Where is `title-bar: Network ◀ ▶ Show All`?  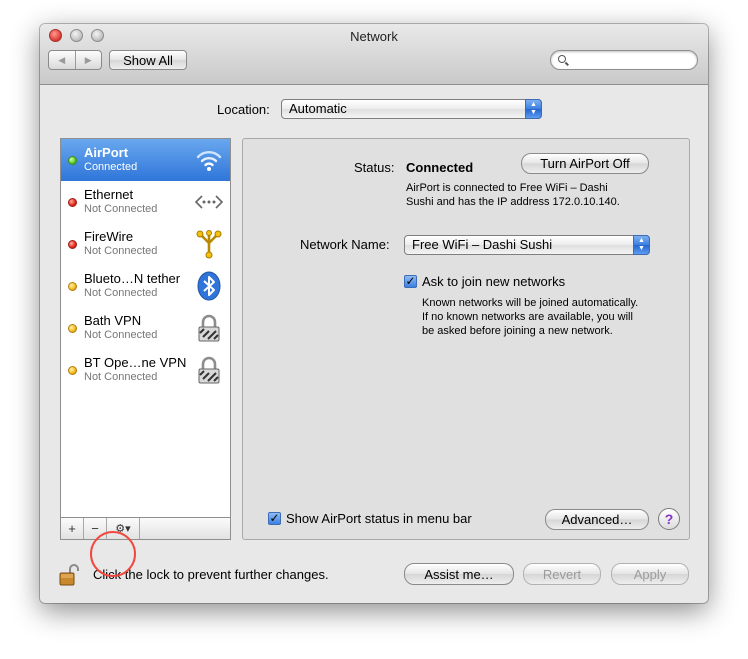 title-bar: Network ◀ ▶ Show All is located at coordinates (374, 54).